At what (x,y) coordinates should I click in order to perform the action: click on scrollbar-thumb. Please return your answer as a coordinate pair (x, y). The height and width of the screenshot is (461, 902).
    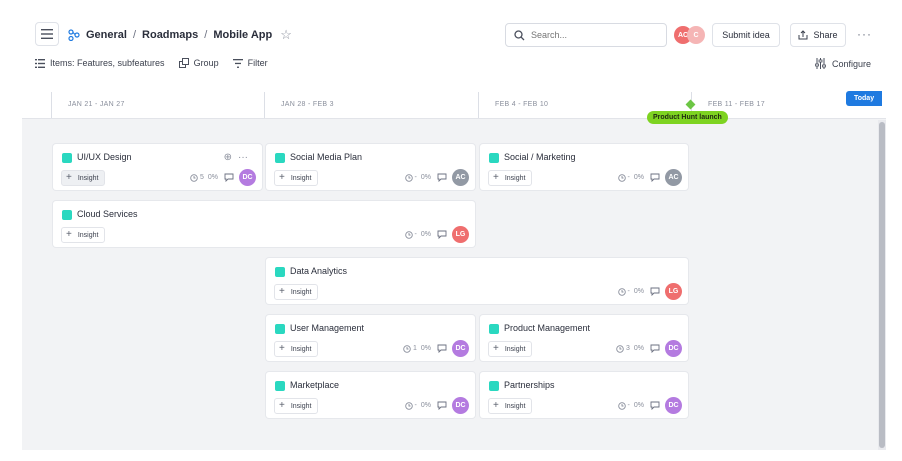
    Looking at the image, I should click on (882, 285).